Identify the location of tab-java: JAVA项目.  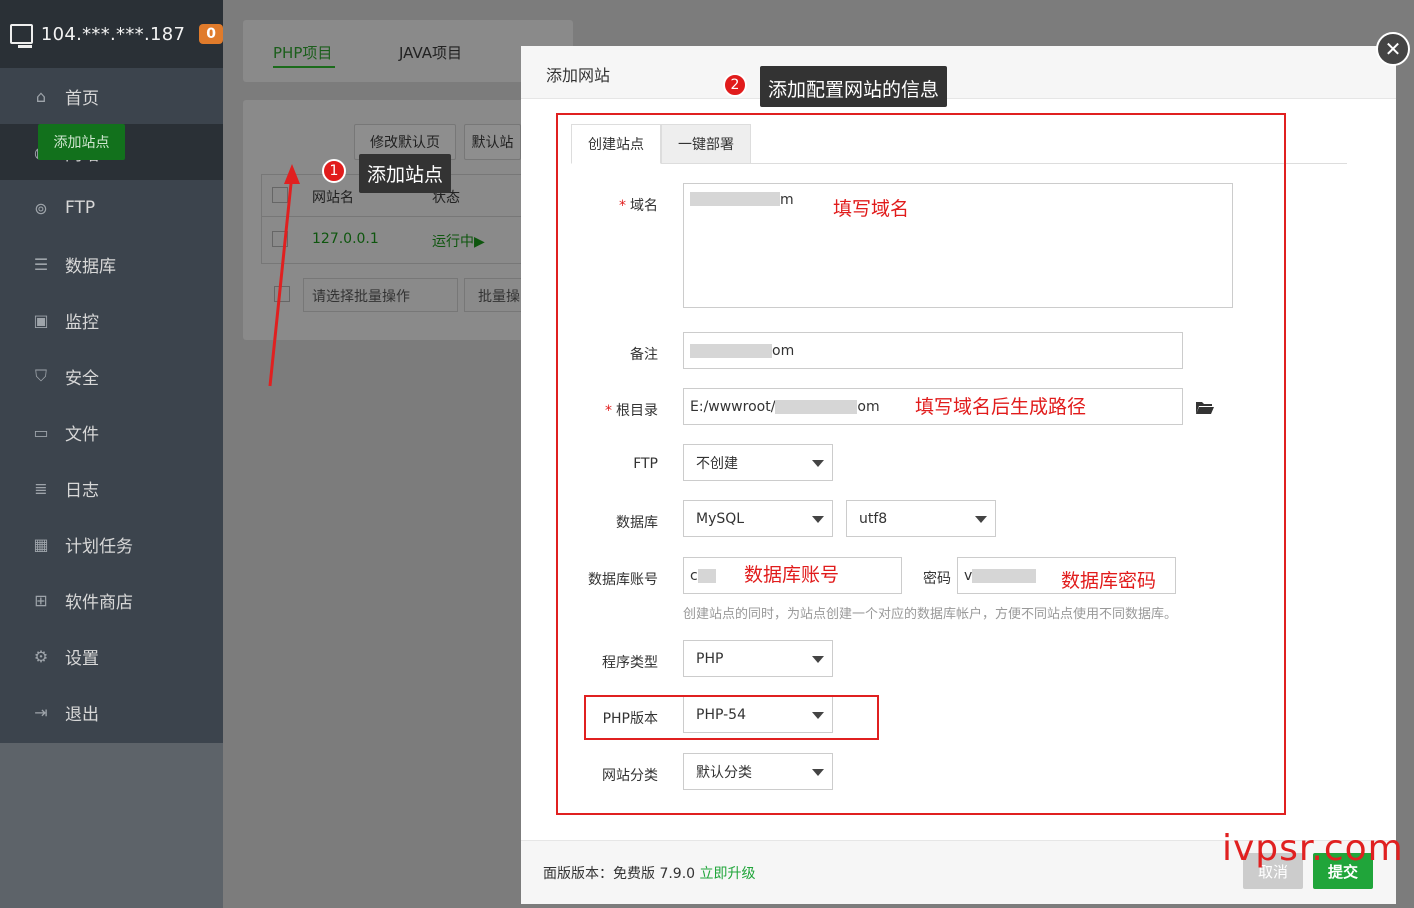
(430, 52).